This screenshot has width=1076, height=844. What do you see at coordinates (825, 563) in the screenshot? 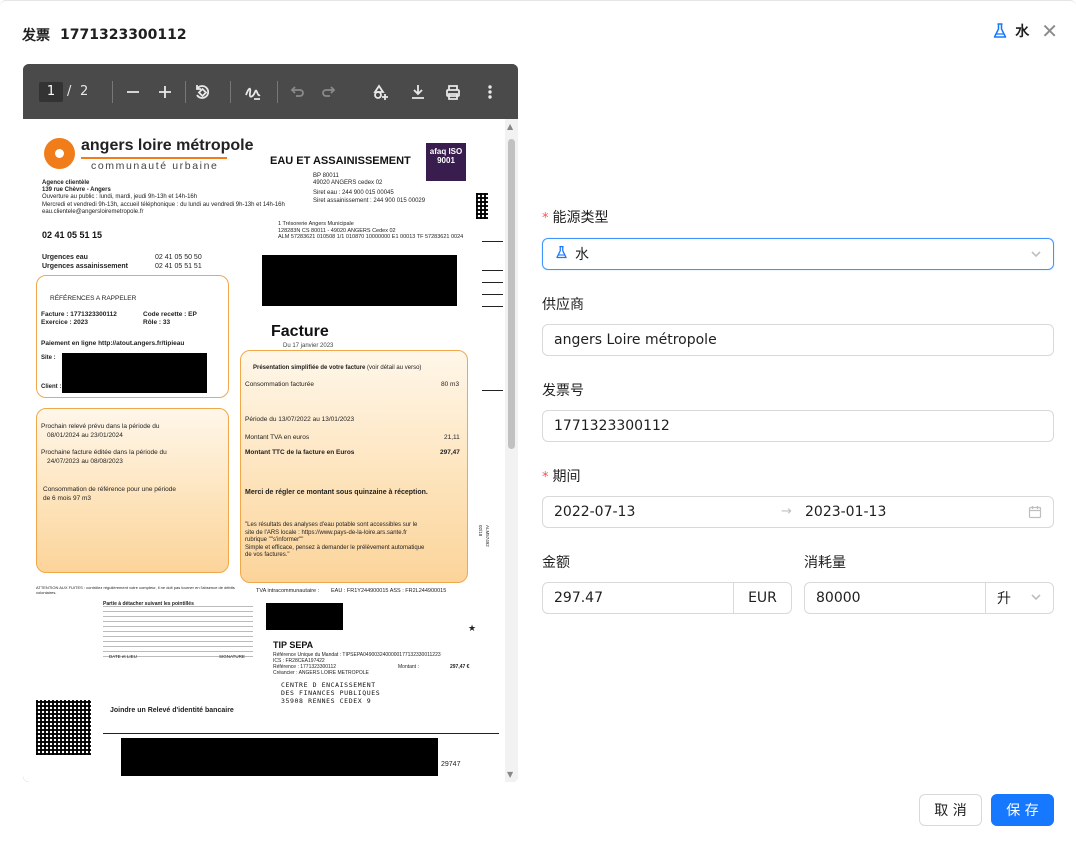
I see `consumption-label: 消耗量` at bounding box center [825, 563].